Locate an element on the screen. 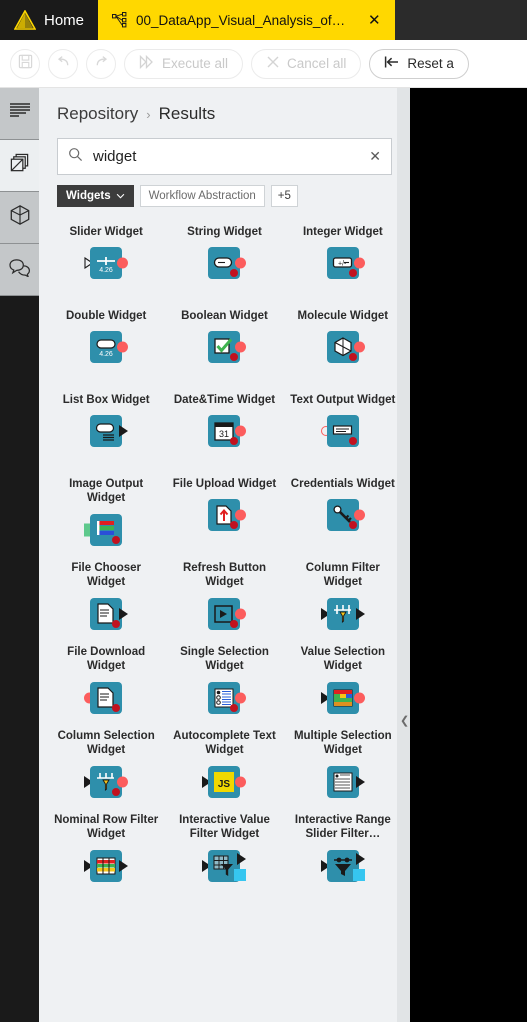 Image resolution: width=527 pixels, height=1022 pixels. filter-tag-more-label: +5 is located at coordinates (284, 196).